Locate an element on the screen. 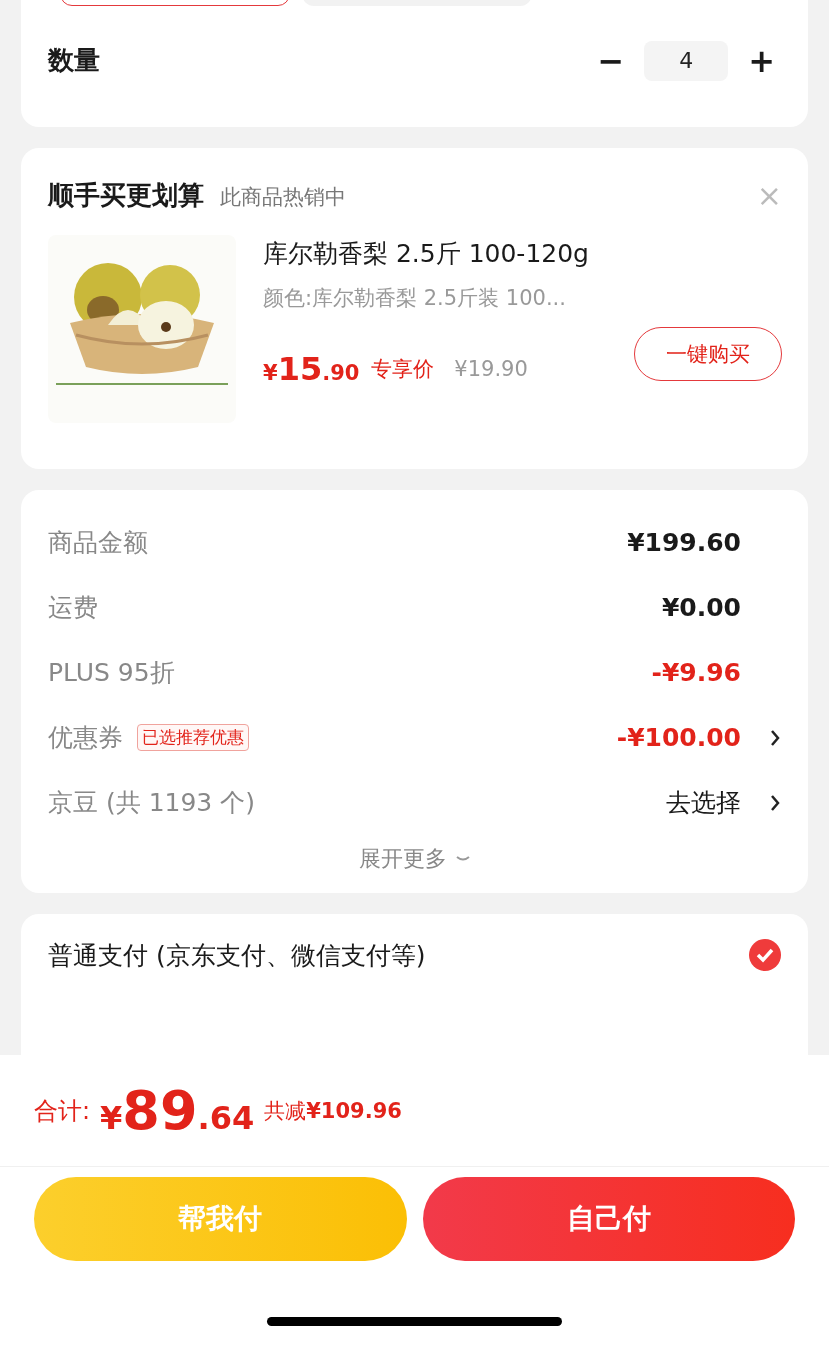  summary-label: 优惠券 is located at coordinates (85, 738).